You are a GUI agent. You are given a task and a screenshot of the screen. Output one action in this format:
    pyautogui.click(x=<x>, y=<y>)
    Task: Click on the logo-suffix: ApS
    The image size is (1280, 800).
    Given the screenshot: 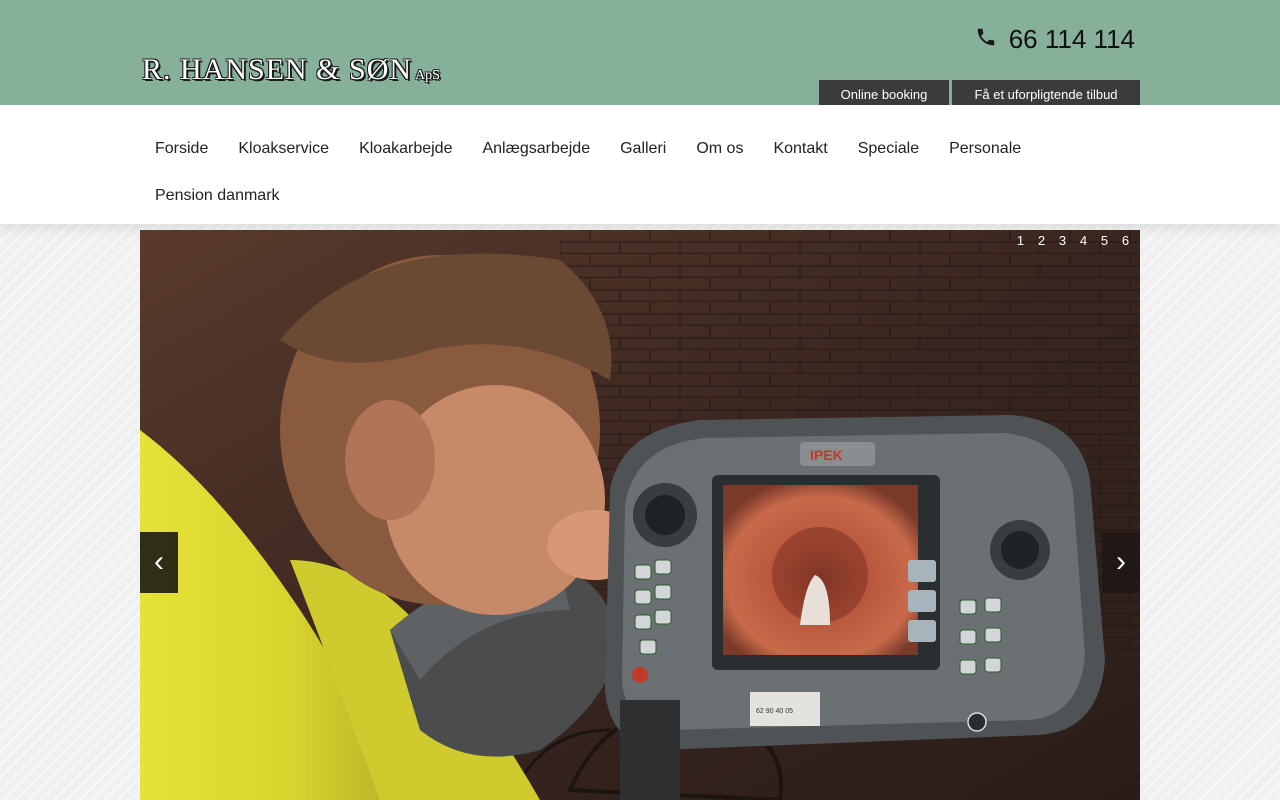 What is the action you would take?
    pyautogui.click(x=427, y=75)
    